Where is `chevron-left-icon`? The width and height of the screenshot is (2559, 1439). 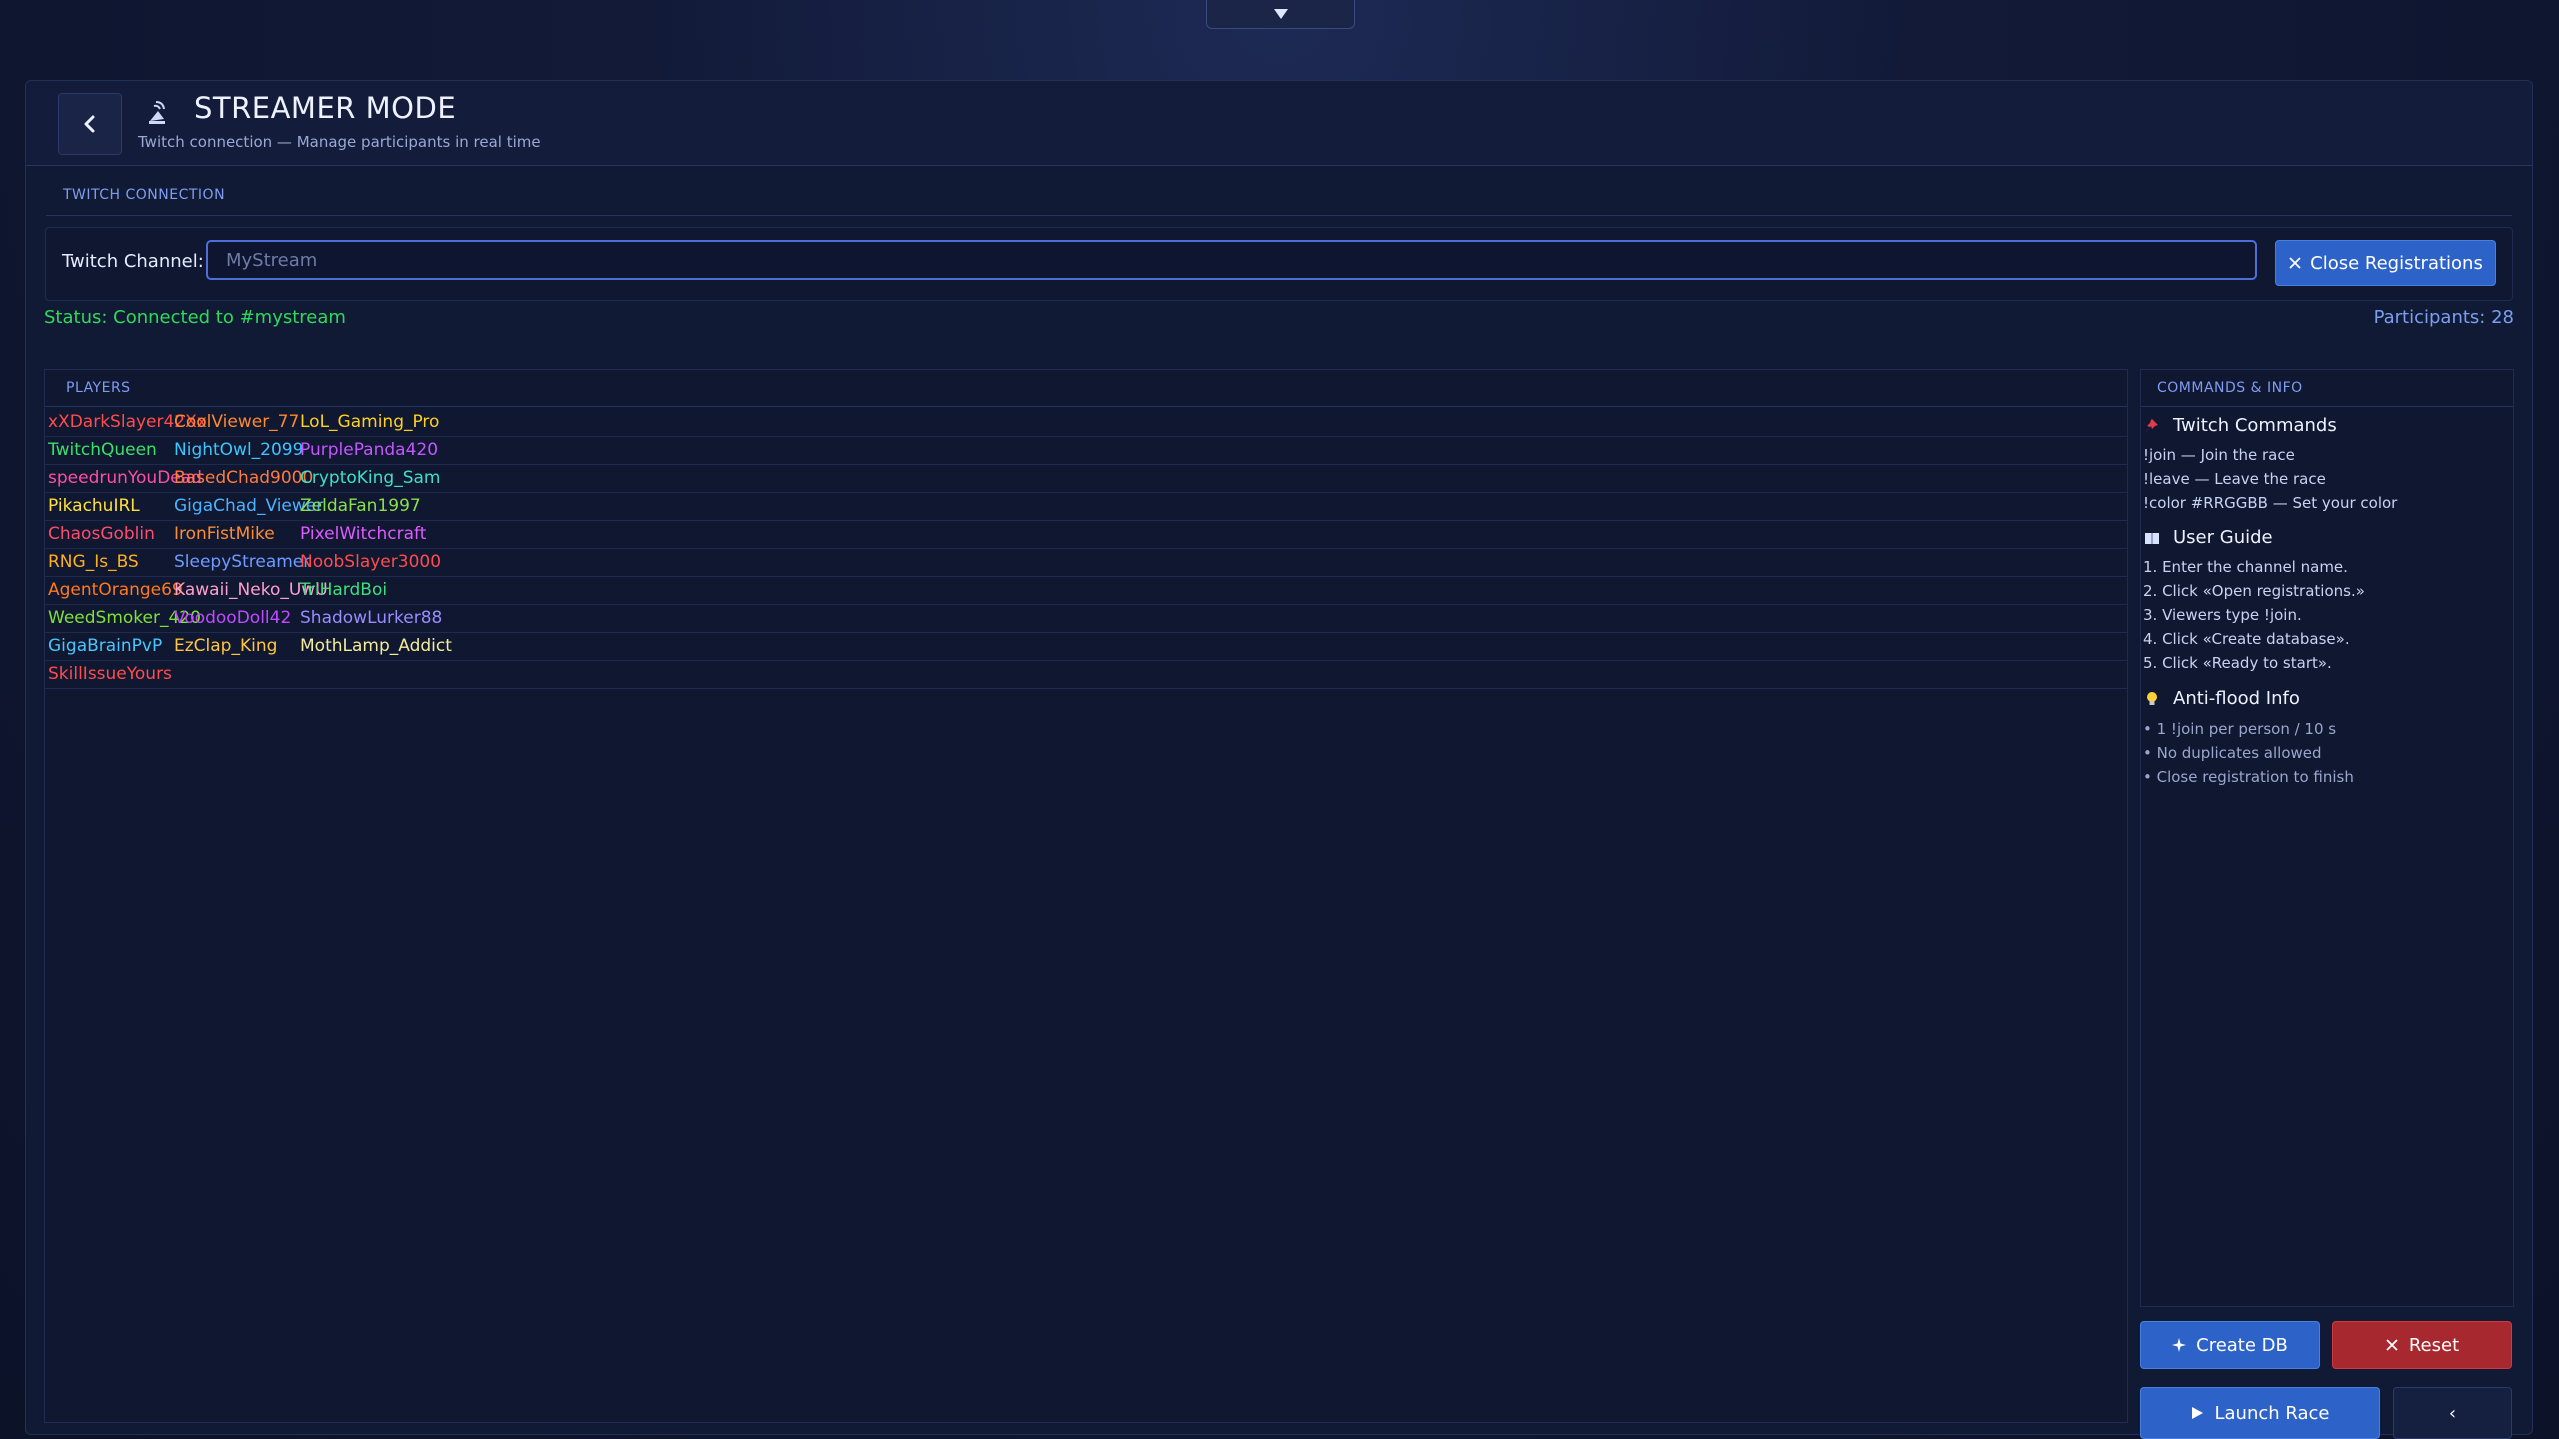
chevron-left-icon is located at coordinates (89, 124).